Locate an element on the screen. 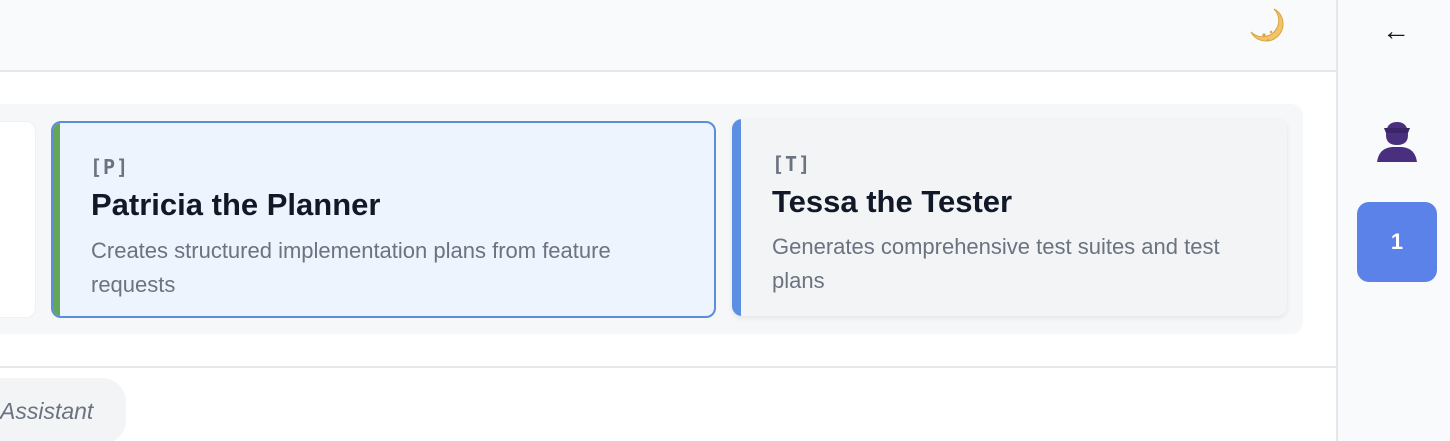  agent-card-previous is located at coordinates (18, 219).